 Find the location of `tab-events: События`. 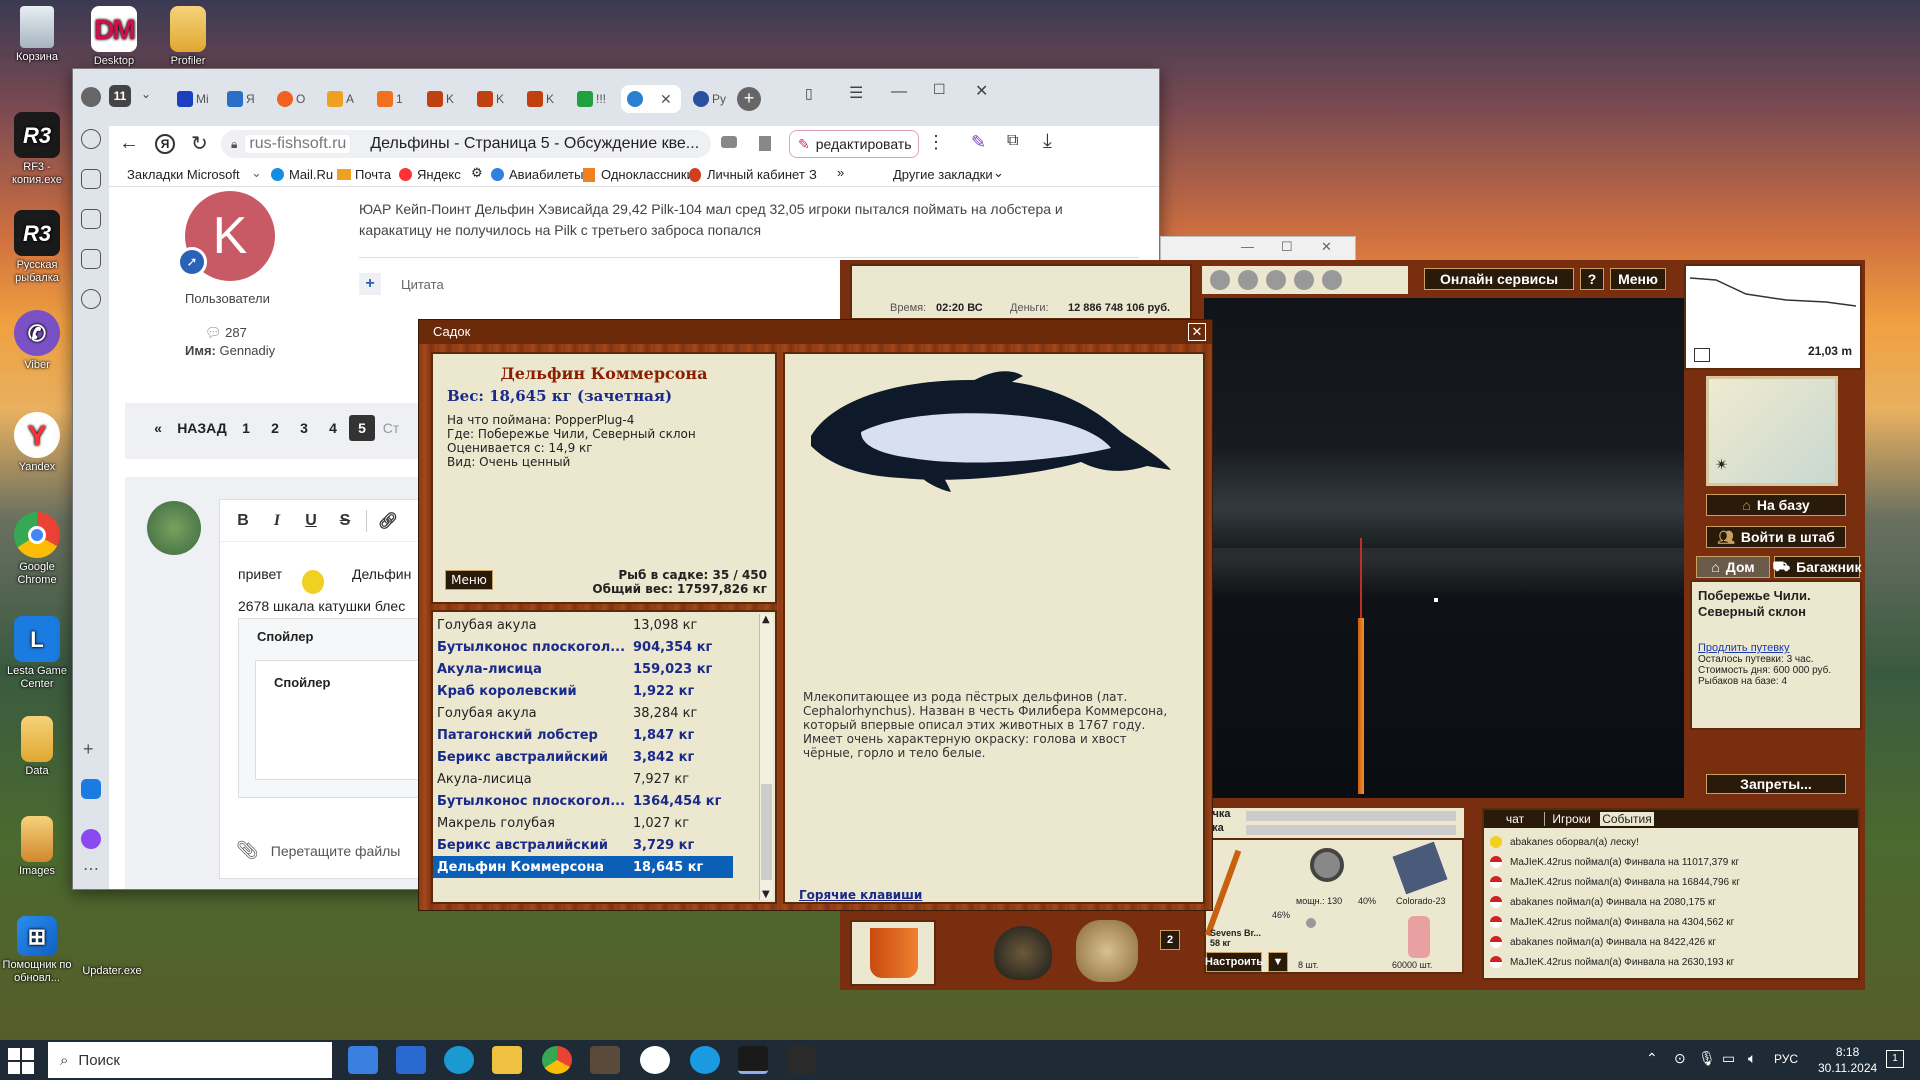

tab-events: События is located at coordinates (1627, 819).